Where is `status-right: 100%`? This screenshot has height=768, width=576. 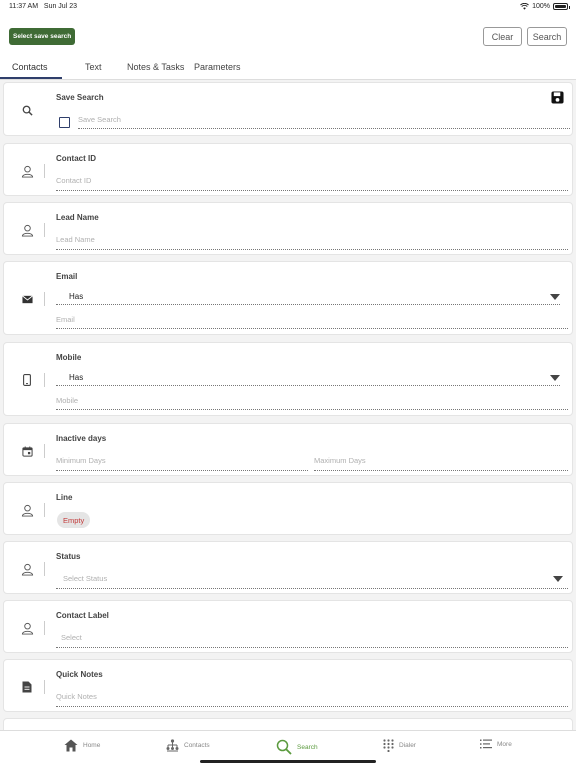 status-right: 100% is located at coordinates (545, 6).